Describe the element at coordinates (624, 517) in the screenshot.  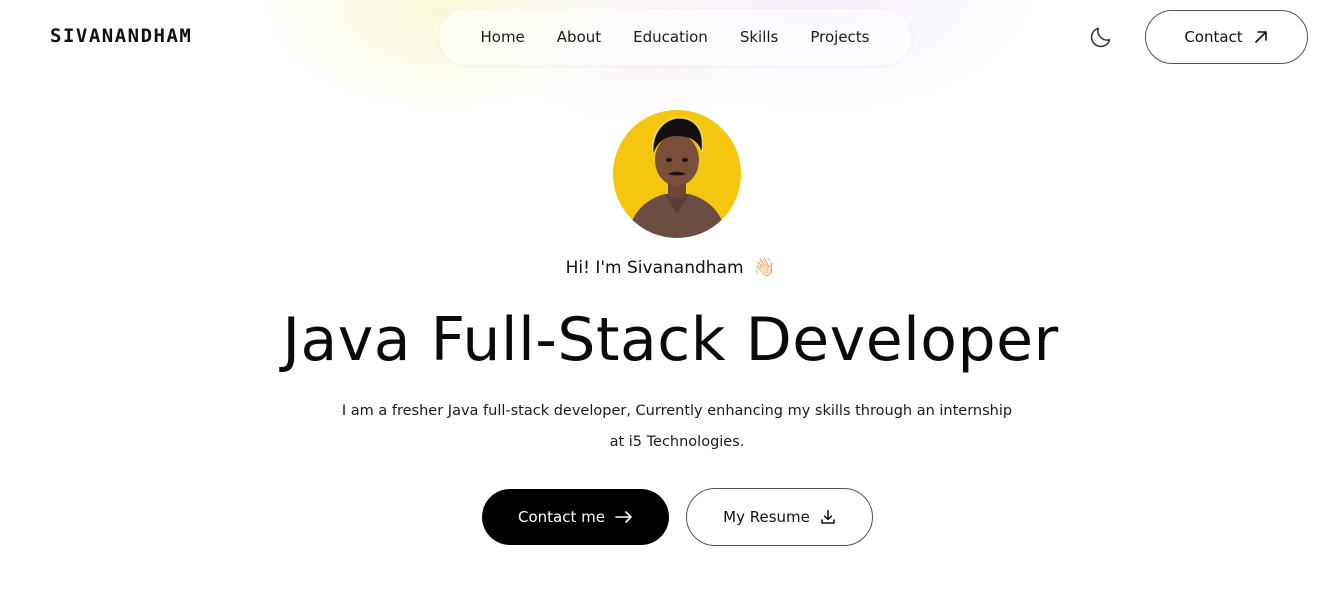
I see `arrow-right-icon` at that location.